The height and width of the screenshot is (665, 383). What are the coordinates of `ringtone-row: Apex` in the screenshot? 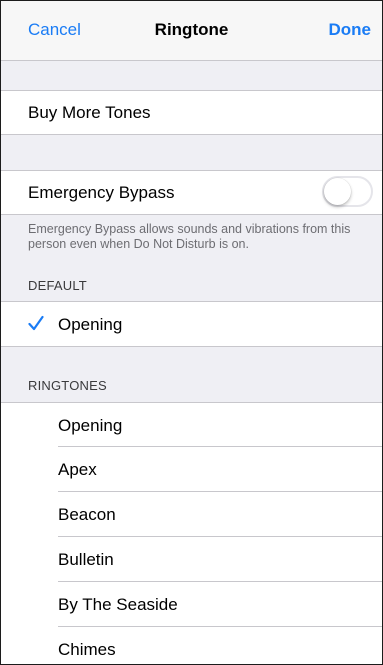 It's located at (191, 469).